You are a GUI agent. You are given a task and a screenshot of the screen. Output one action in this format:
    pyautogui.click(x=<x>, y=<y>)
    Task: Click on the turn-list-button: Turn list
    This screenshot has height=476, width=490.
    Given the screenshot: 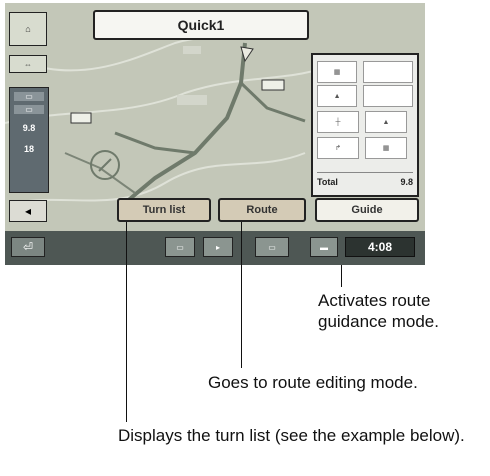 What is the action you would take?
    pyautogui.click(x=164, y=210)
    